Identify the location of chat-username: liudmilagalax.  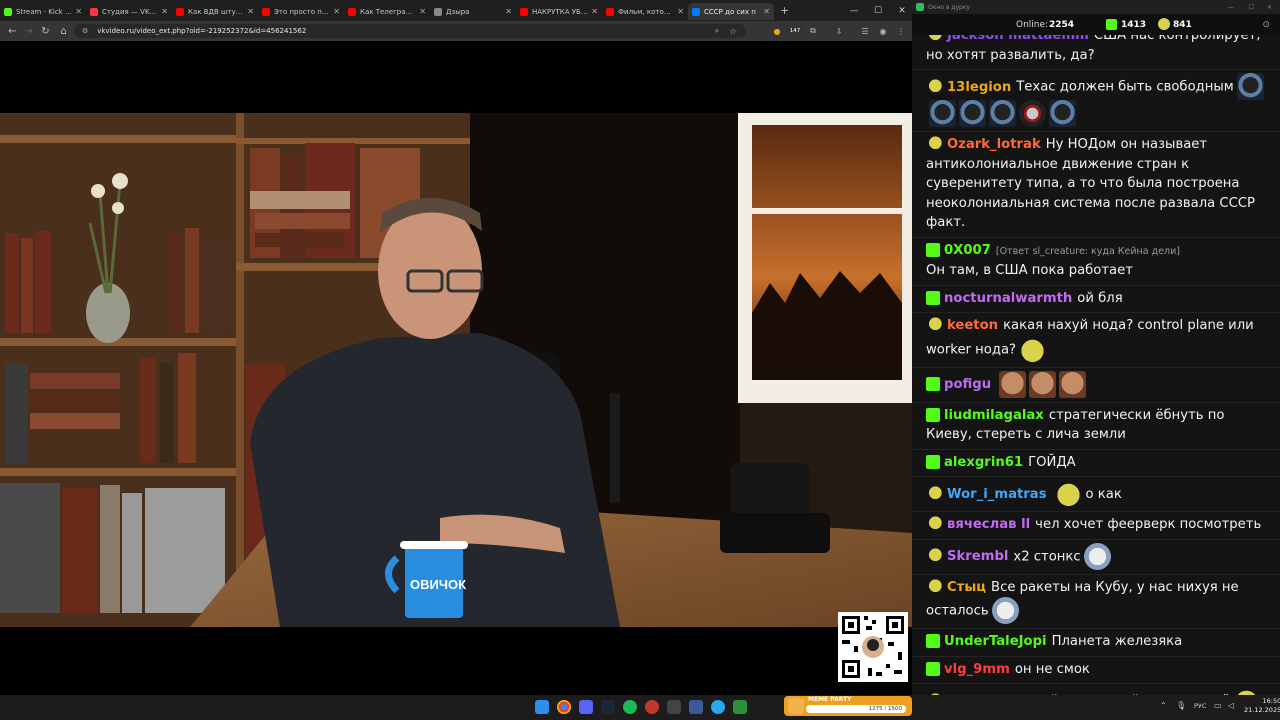
(994, 415).